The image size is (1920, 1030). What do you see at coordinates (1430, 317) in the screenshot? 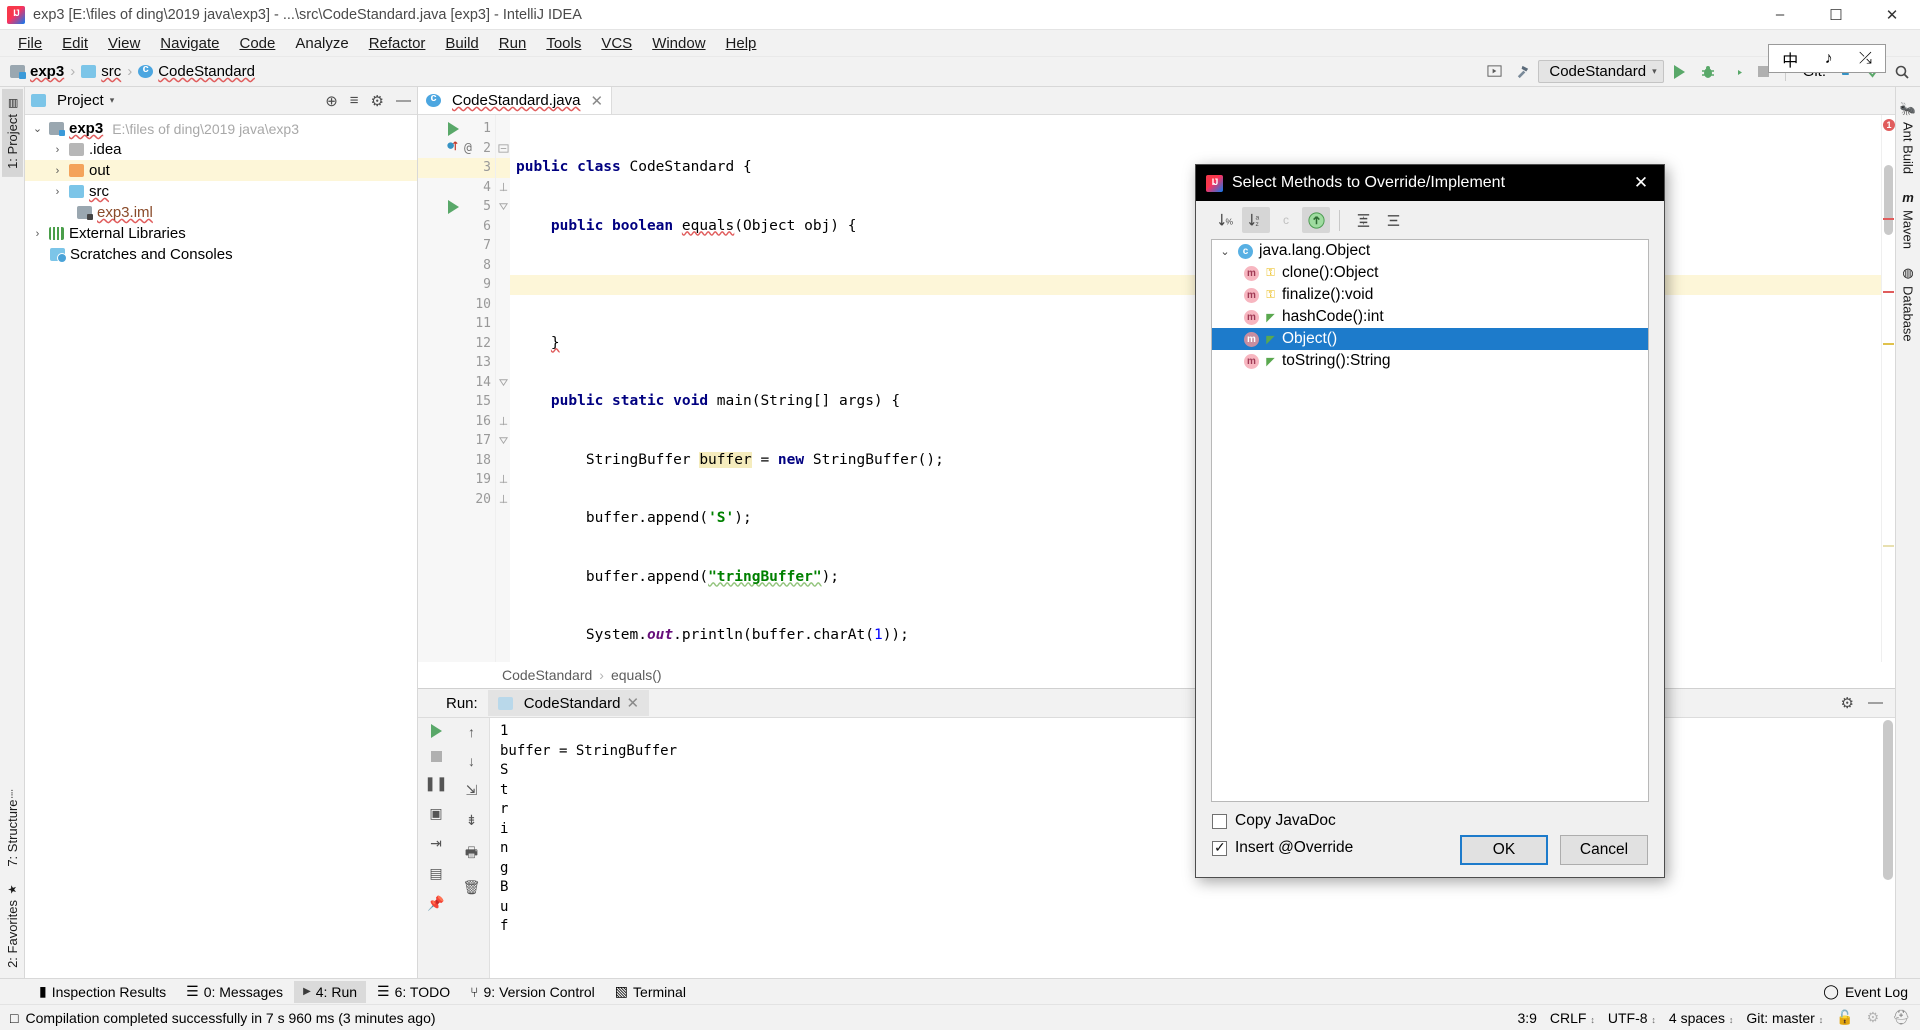
I see `method-item-hashcode: m ◤ hashCode():int` at bounding box center [1430, 317].